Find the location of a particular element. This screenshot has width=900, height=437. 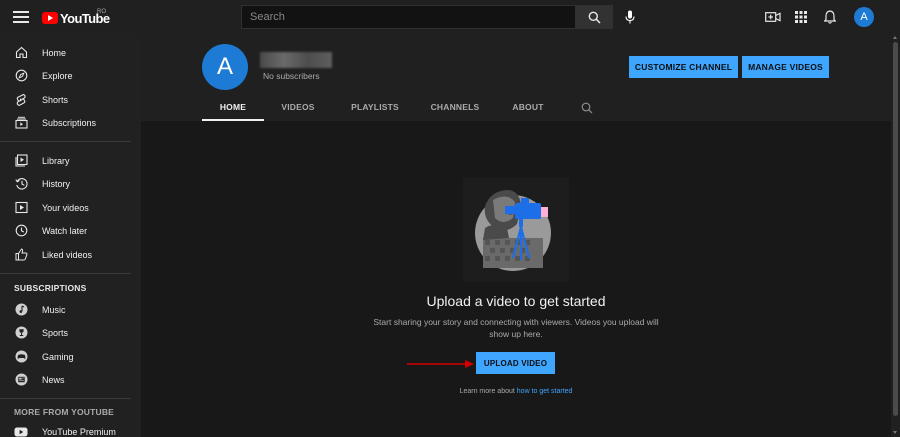

search-button is located at coordinates (594, 17).